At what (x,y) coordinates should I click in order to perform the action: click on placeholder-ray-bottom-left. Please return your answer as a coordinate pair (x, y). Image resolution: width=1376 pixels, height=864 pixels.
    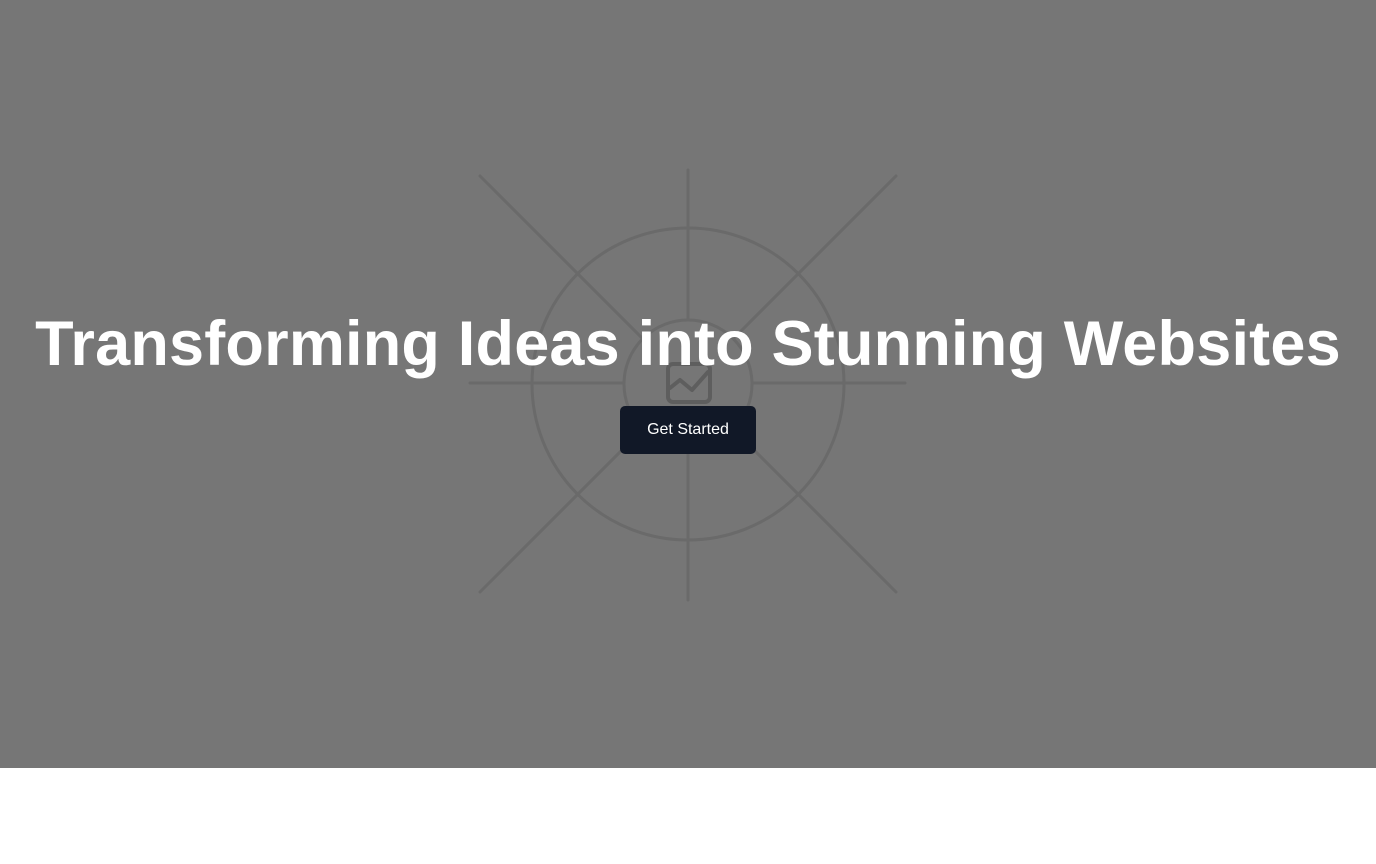
    Looking at the image, I should click on (561, 511).